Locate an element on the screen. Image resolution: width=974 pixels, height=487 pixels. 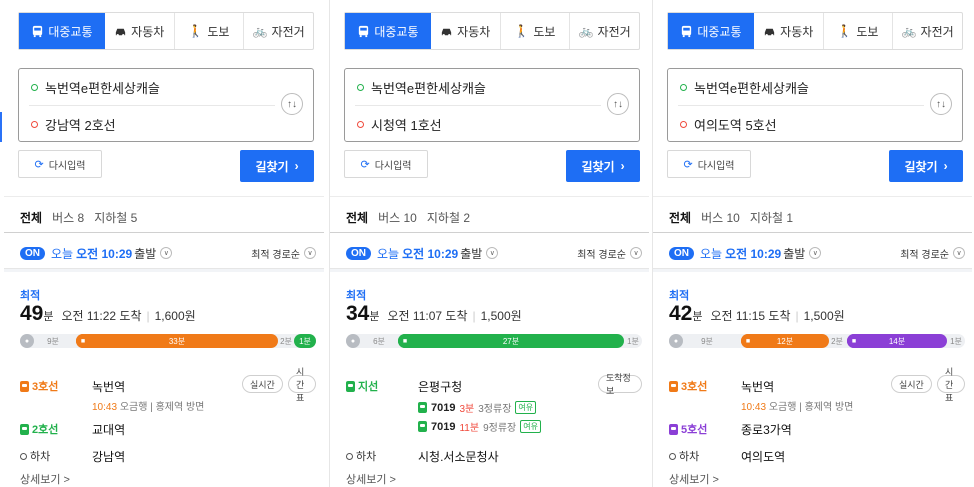
mode-car-label: 자동차 is located at coordinates (474, 31).